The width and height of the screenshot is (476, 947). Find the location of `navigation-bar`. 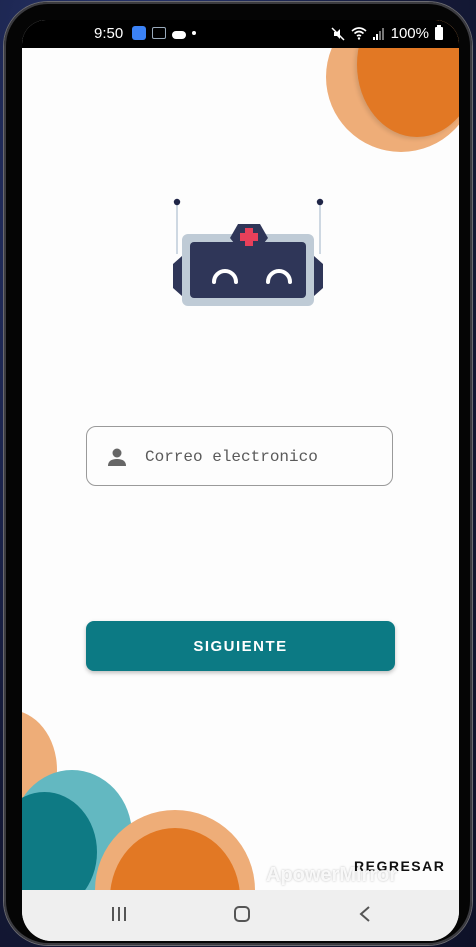

navigation-bar is located at coordinates (240, 915).